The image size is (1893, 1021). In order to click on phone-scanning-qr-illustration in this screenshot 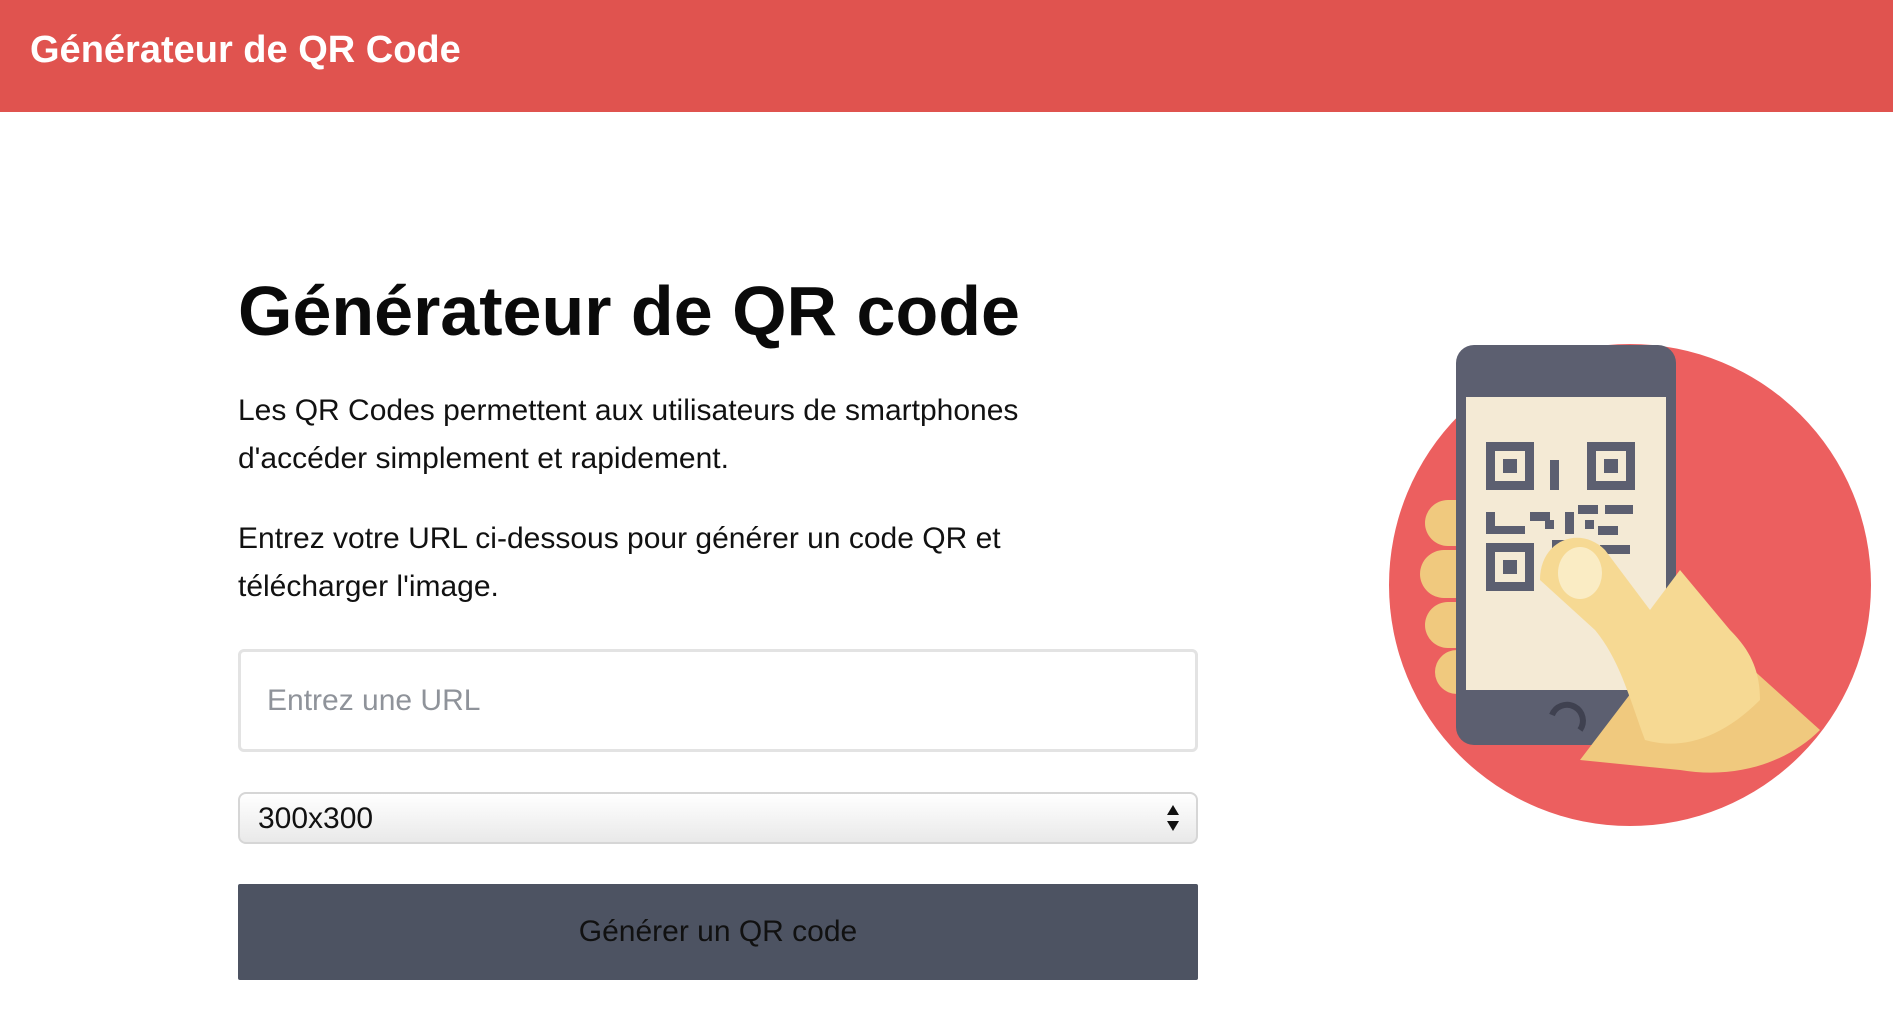, I will do `click(1630, 585)`.